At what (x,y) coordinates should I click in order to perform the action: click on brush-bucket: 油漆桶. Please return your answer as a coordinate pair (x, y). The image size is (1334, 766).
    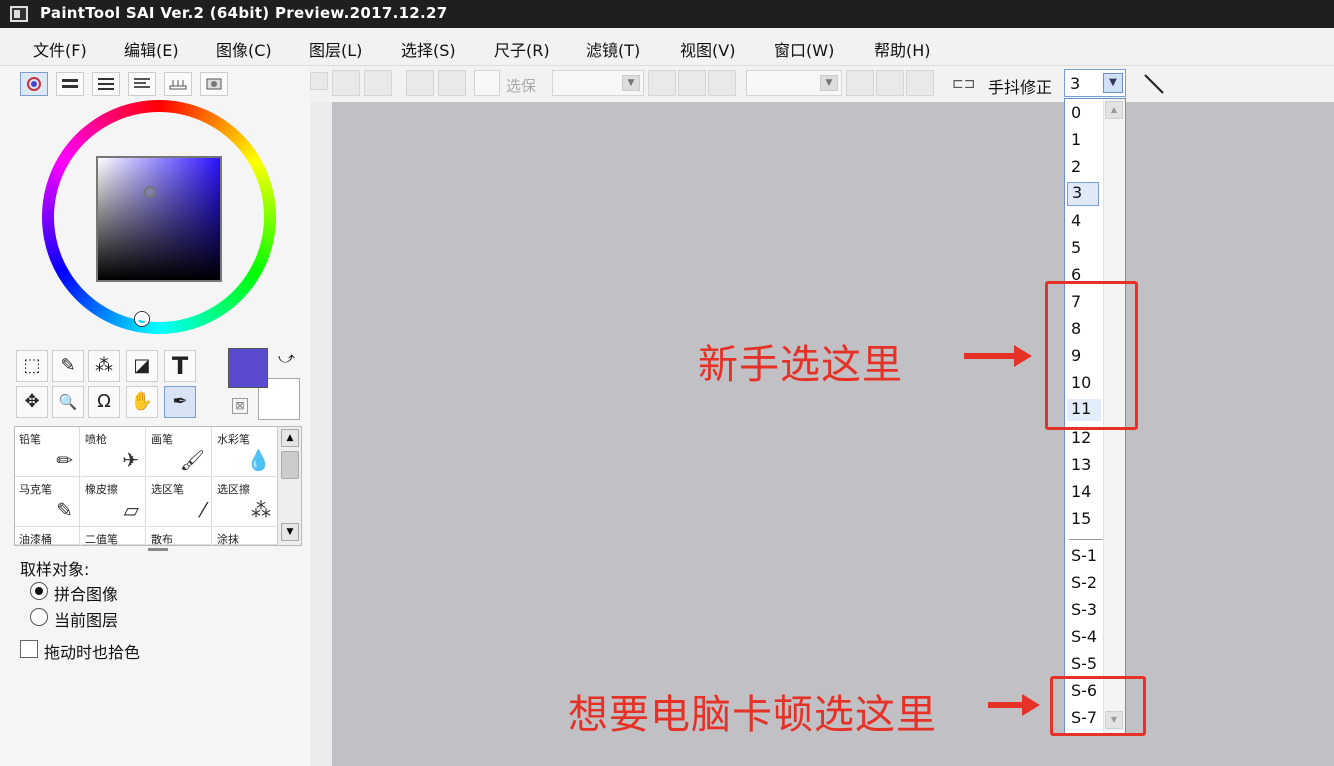
    Looking at the image, I should click on (47, 536).